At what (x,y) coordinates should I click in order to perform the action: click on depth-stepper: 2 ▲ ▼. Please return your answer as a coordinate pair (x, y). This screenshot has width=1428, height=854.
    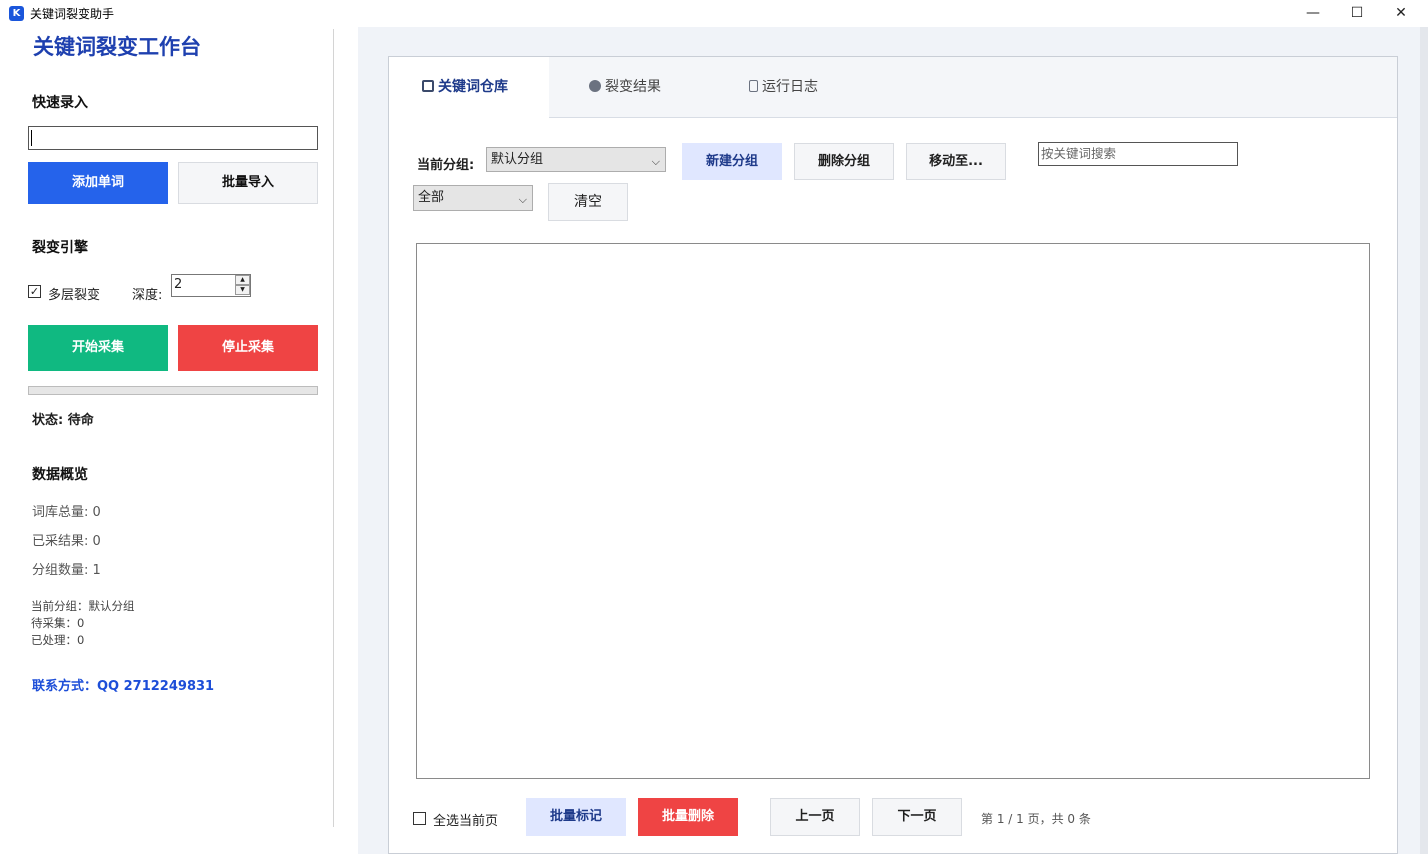
    Looking at the image, I should click on (211, 285).